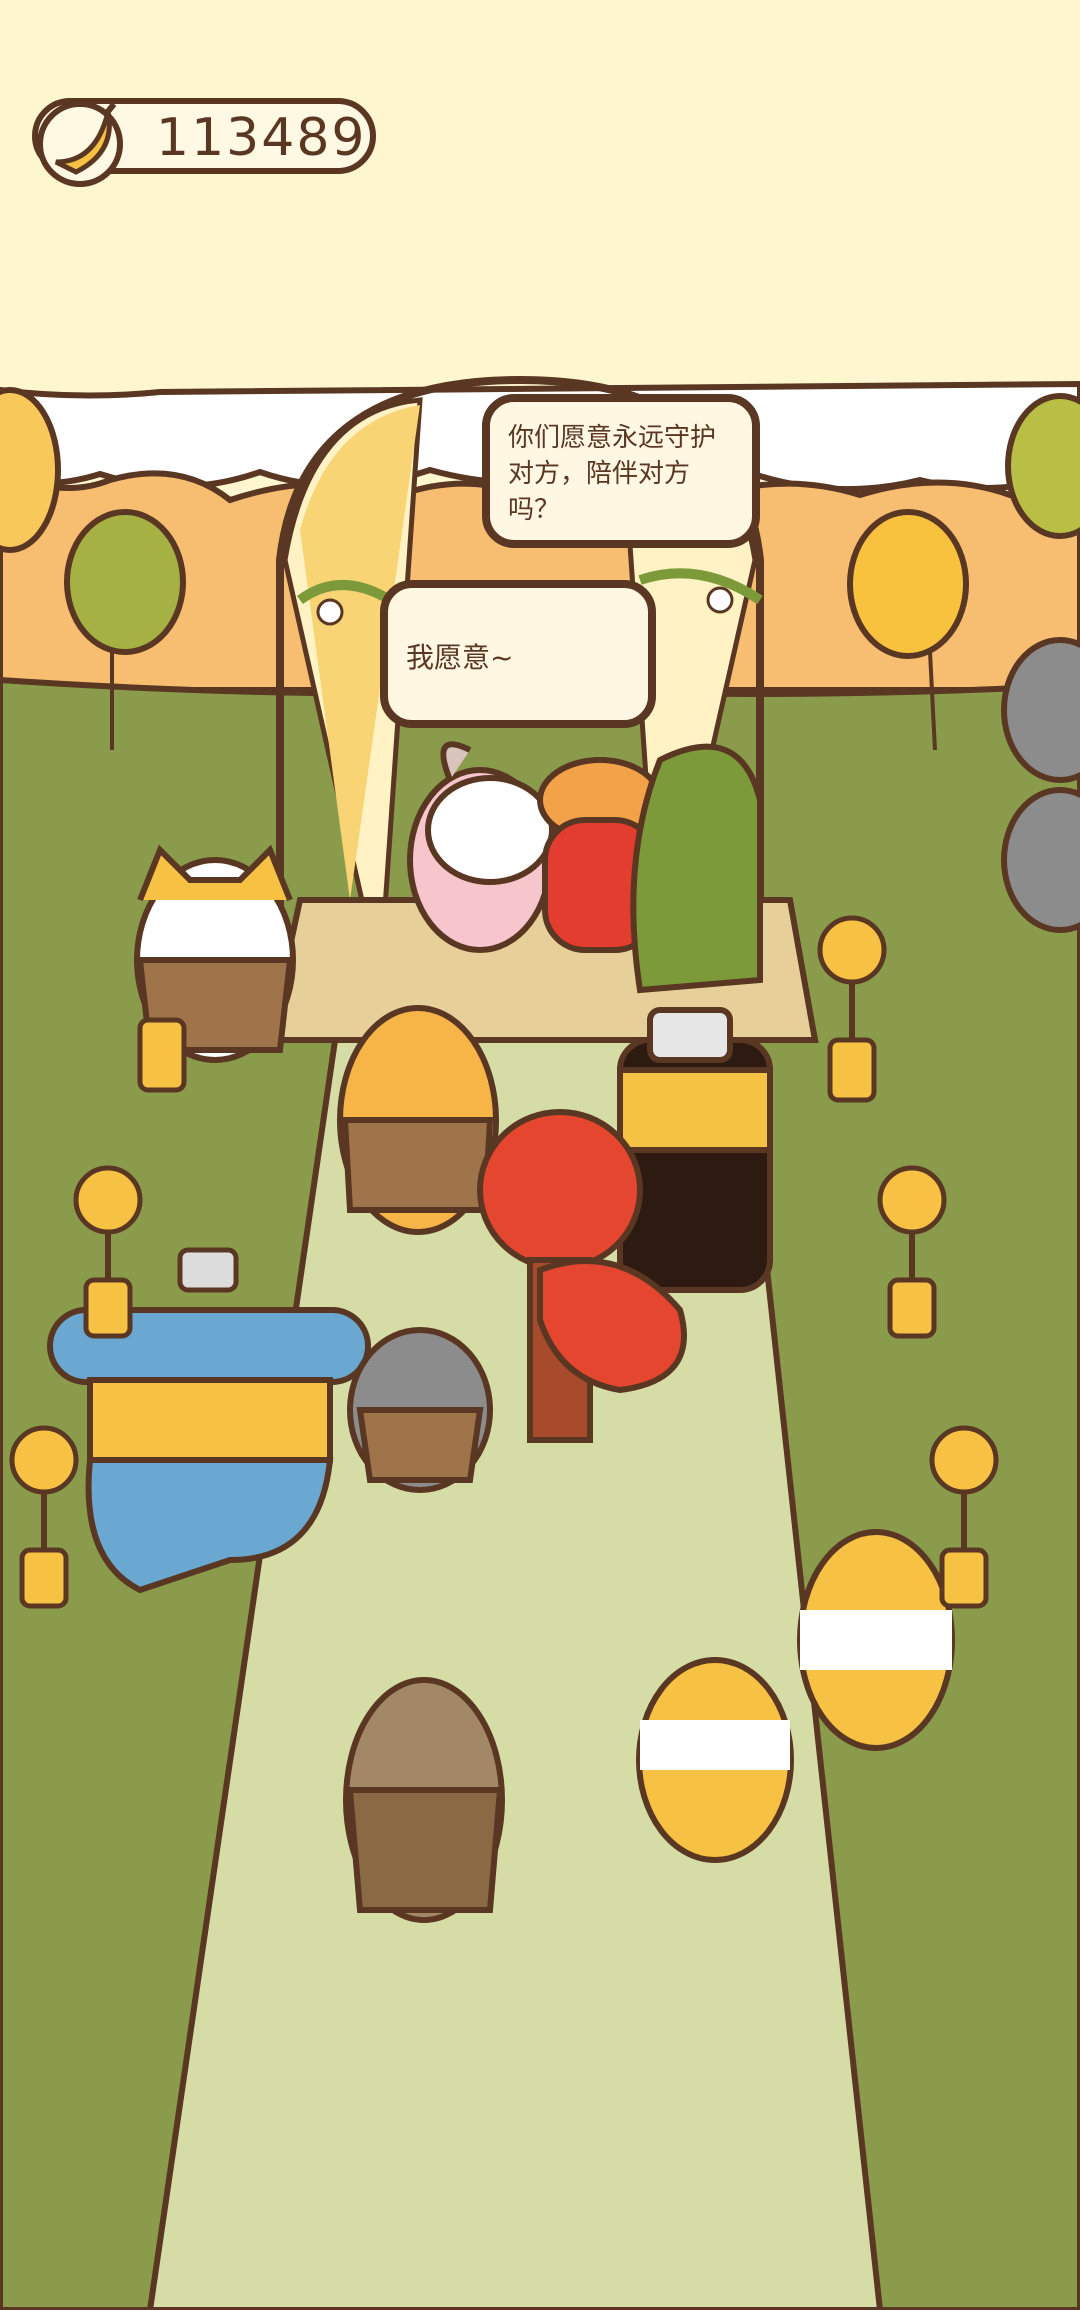 Image resolution: width=1080 pixels, height=2310 pixels. Describe the element at coordinates (715, 1760) in the screenshot. I see `cat-shiba-back` at that location.